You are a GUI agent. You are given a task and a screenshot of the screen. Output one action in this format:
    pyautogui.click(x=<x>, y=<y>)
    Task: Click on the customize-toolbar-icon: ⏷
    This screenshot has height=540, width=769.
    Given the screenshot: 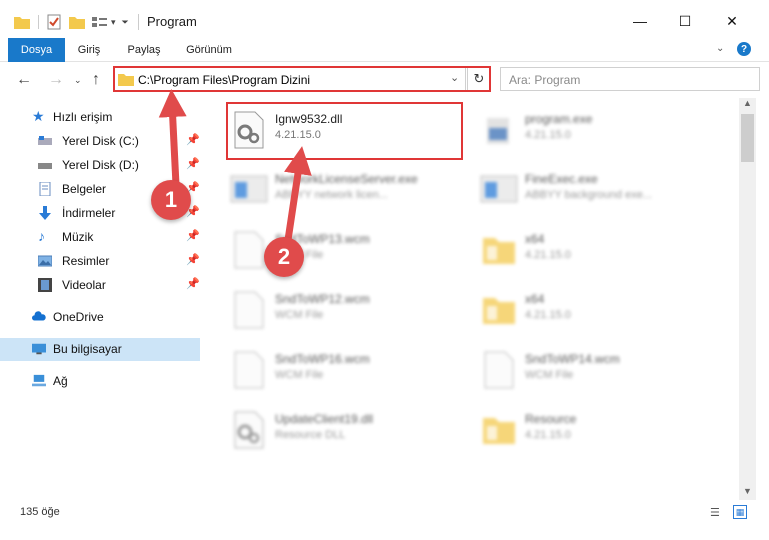 What is the action you would take?
    pyautogui.click(x=125, y=22)
    